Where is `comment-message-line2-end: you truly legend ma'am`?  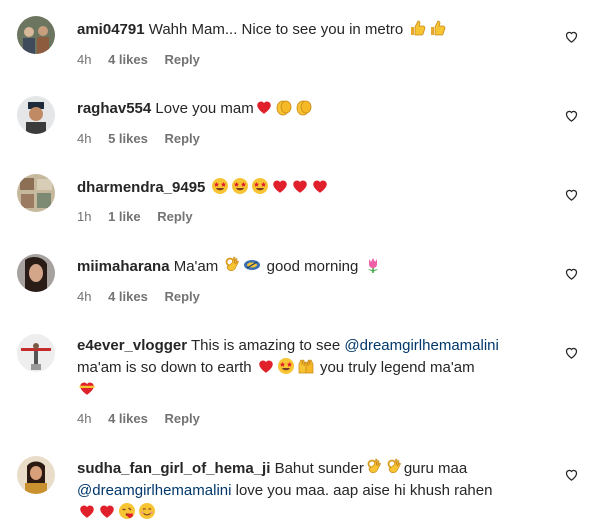
comment-message-line2-end: you truly legend ma'am is located at coordinates (397, 367).